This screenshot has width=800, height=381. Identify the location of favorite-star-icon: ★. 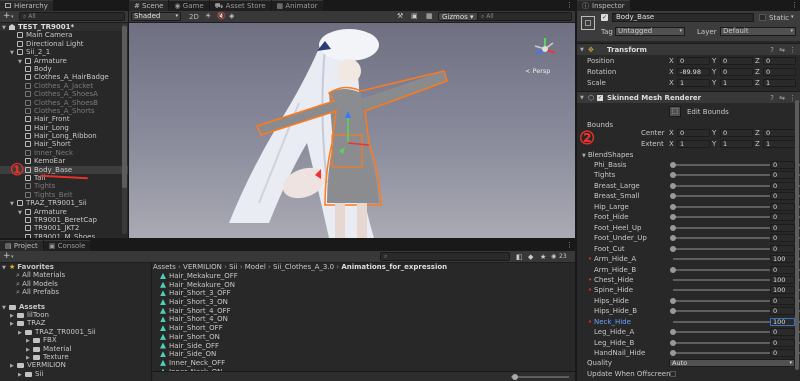
(543, 257).